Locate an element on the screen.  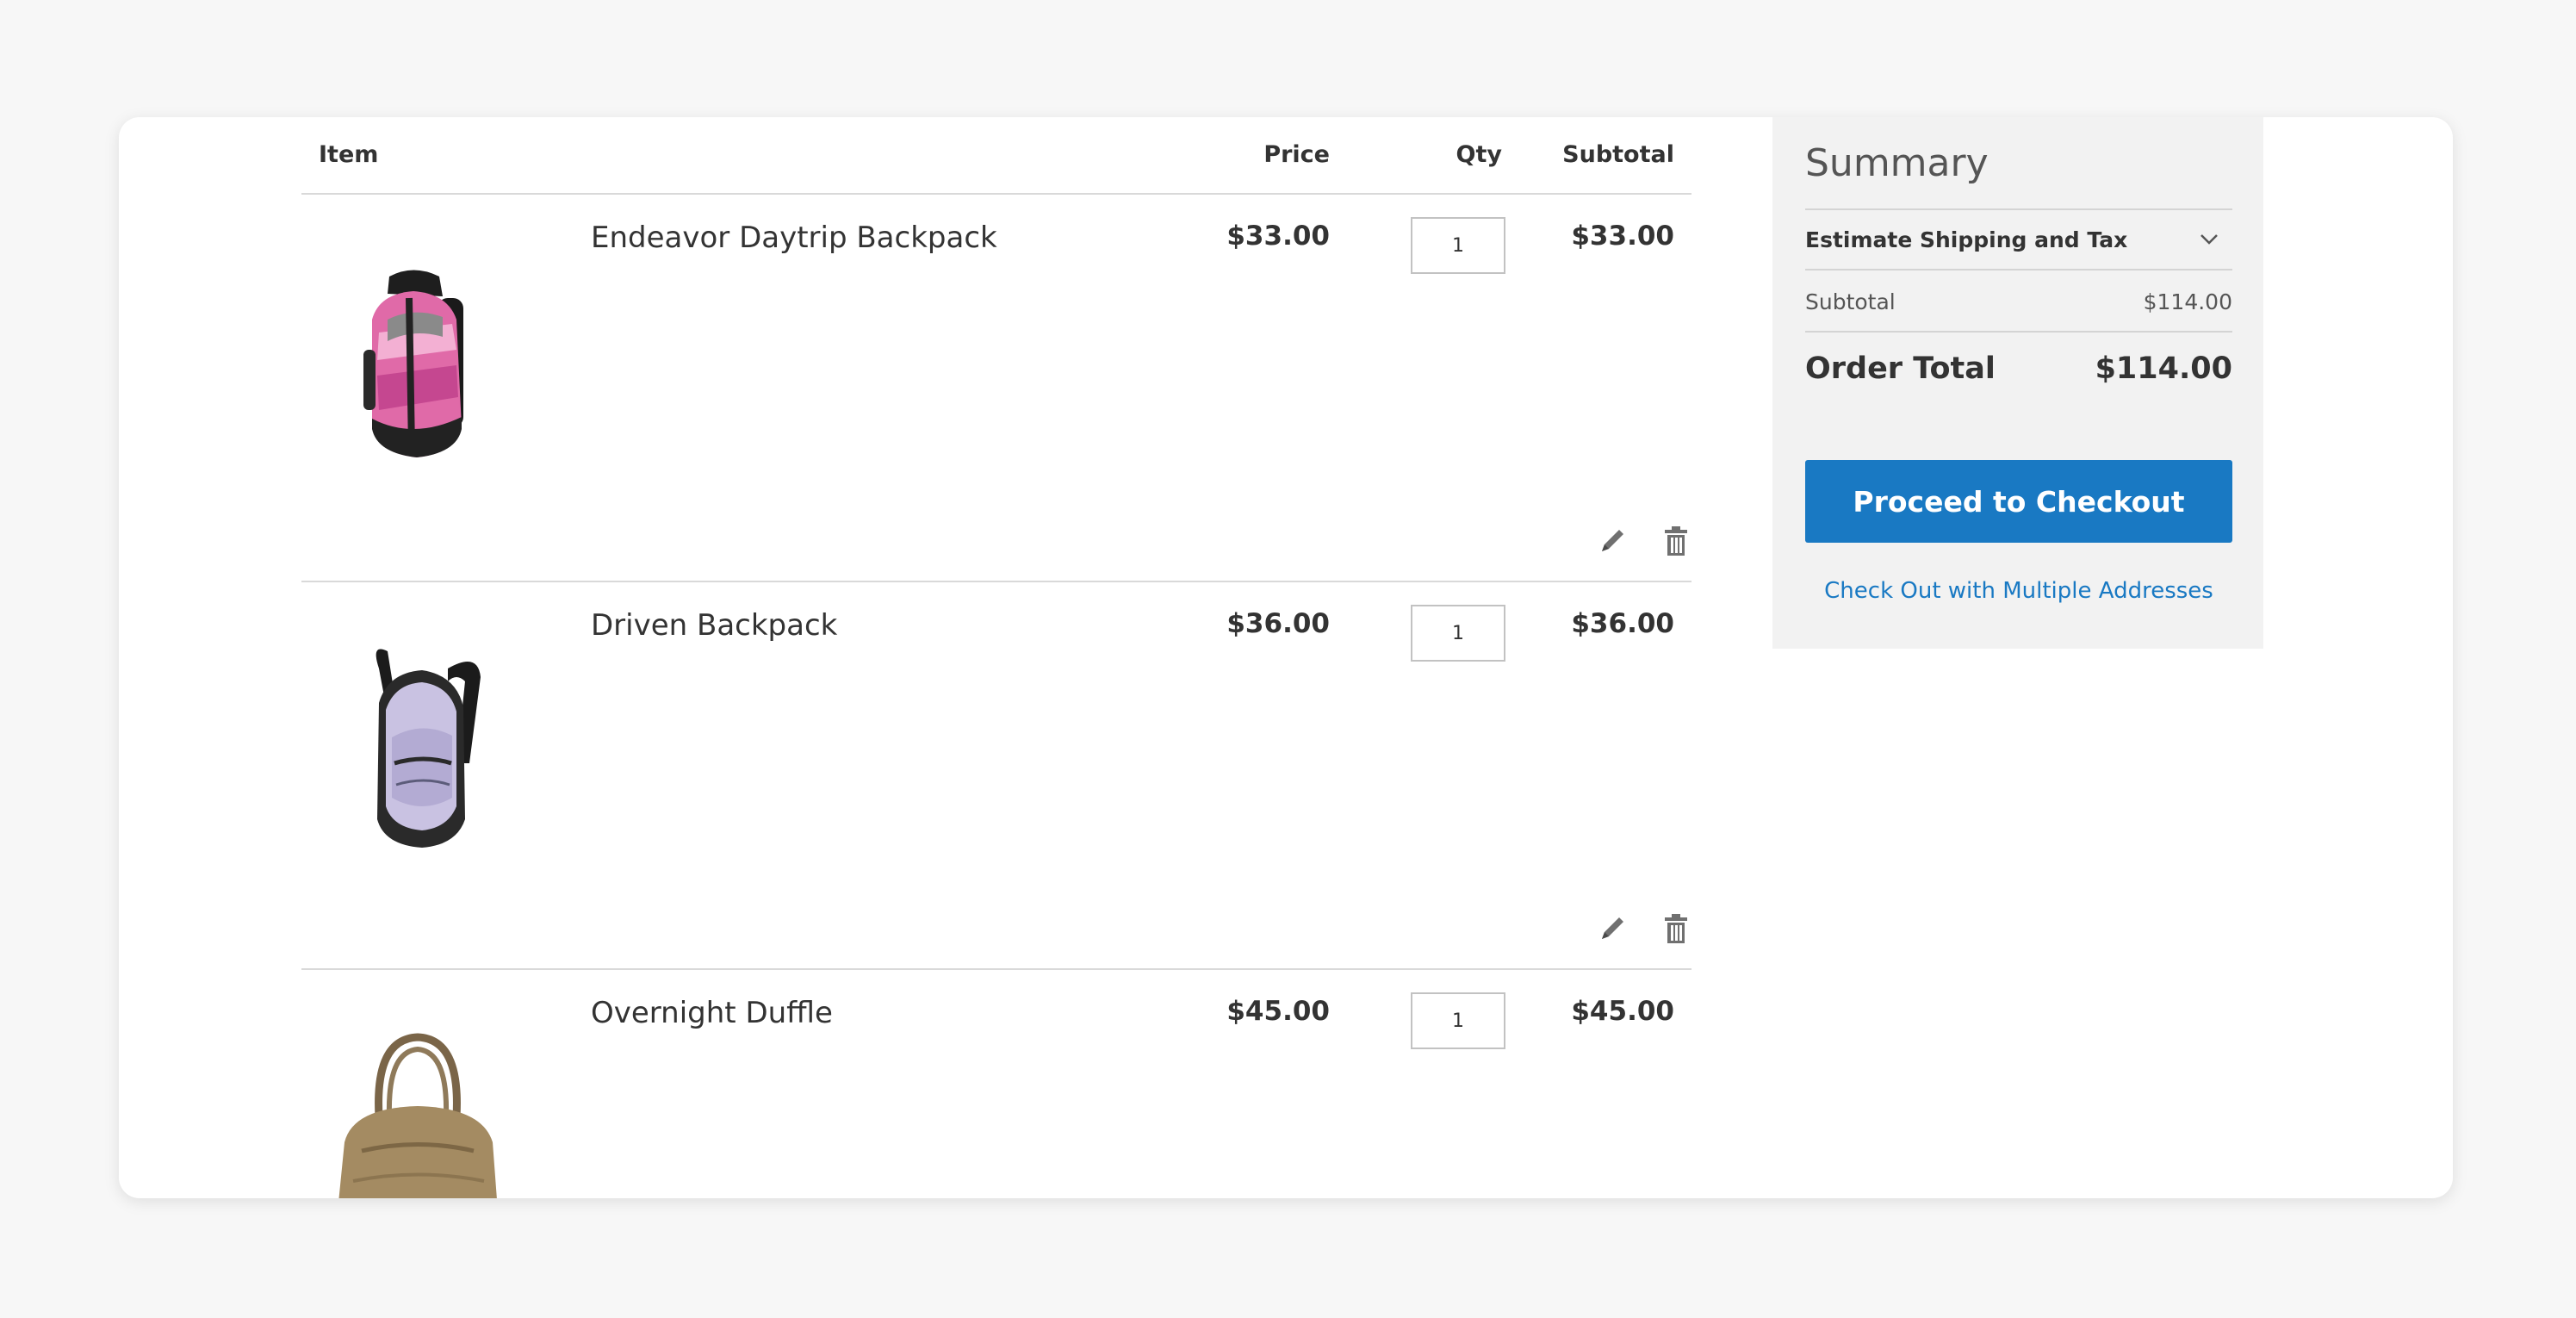
summary-subtotal-value: $114.00 is located at coordinates (2187, 301).